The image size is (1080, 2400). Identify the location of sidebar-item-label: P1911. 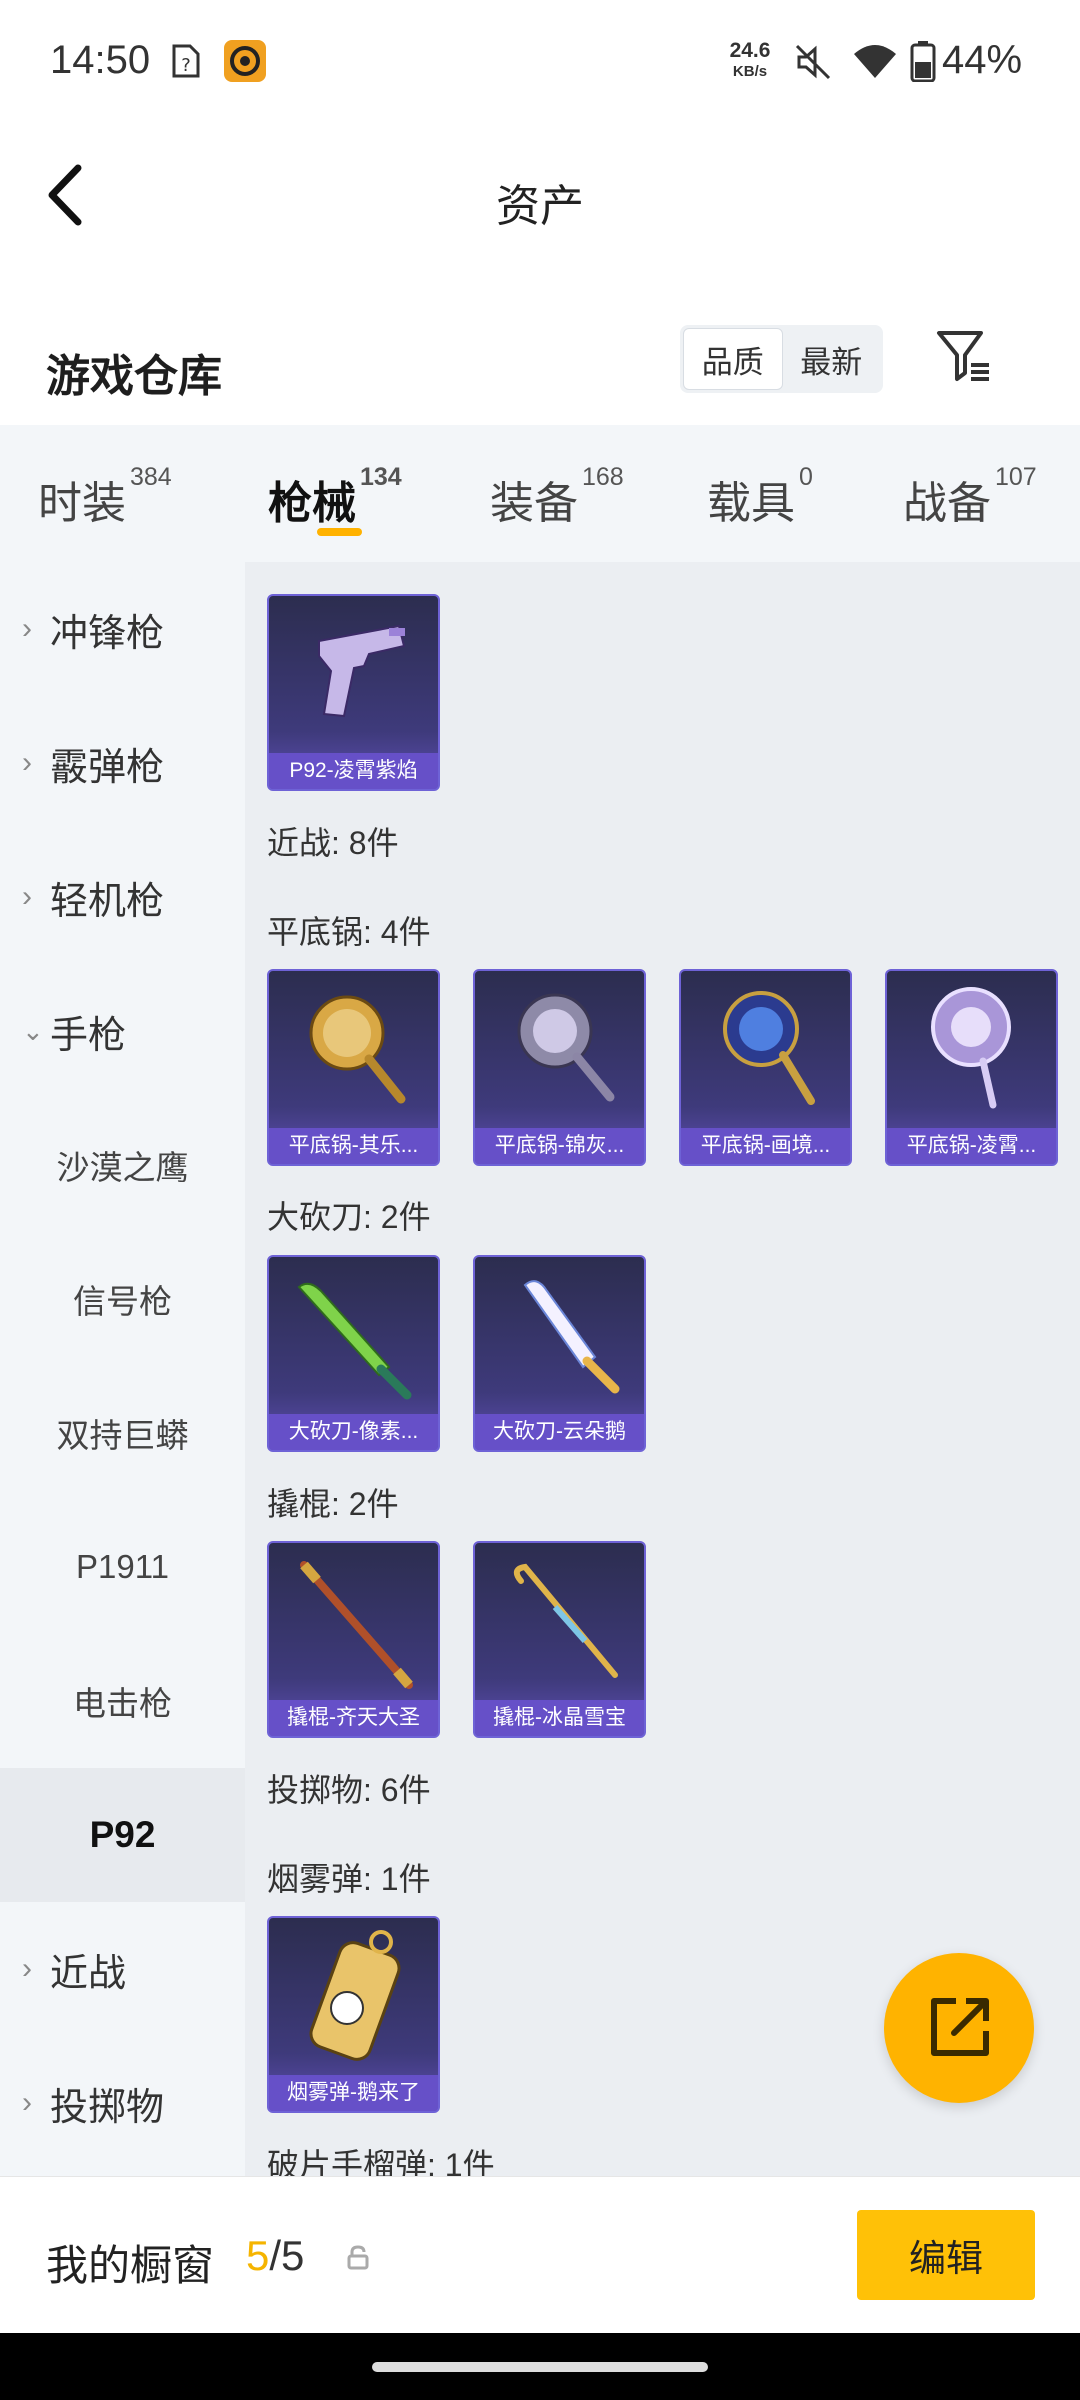
(122, 1566).